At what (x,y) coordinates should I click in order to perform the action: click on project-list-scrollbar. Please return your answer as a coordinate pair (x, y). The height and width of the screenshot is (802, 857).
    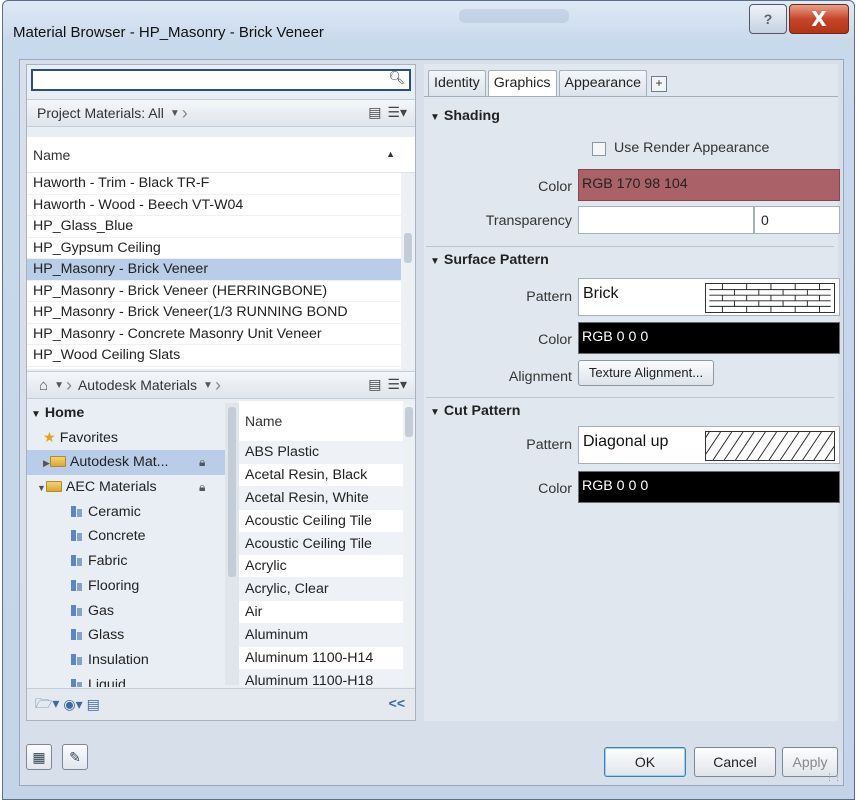
    Looking at the image, I should click on (408, 271).